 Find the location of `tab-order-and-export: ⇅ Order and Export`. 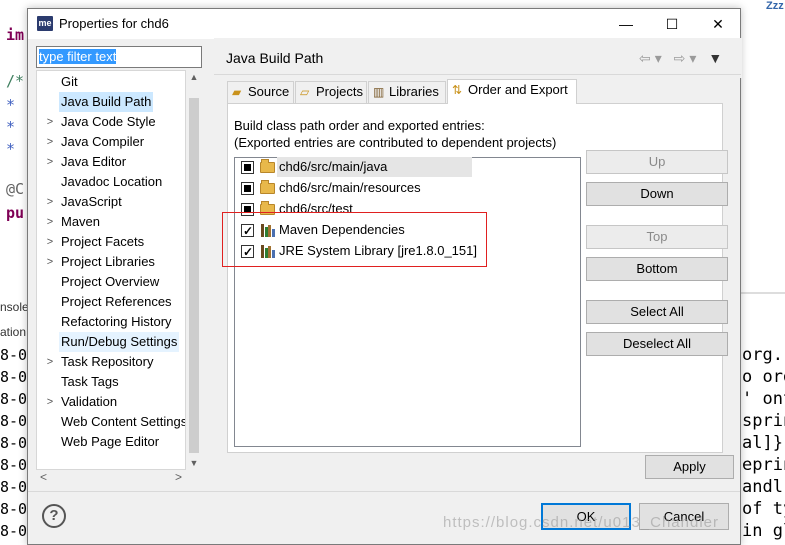

tab-order-and-export: ⇅ Order and Export is located at coordinates (512, 91).